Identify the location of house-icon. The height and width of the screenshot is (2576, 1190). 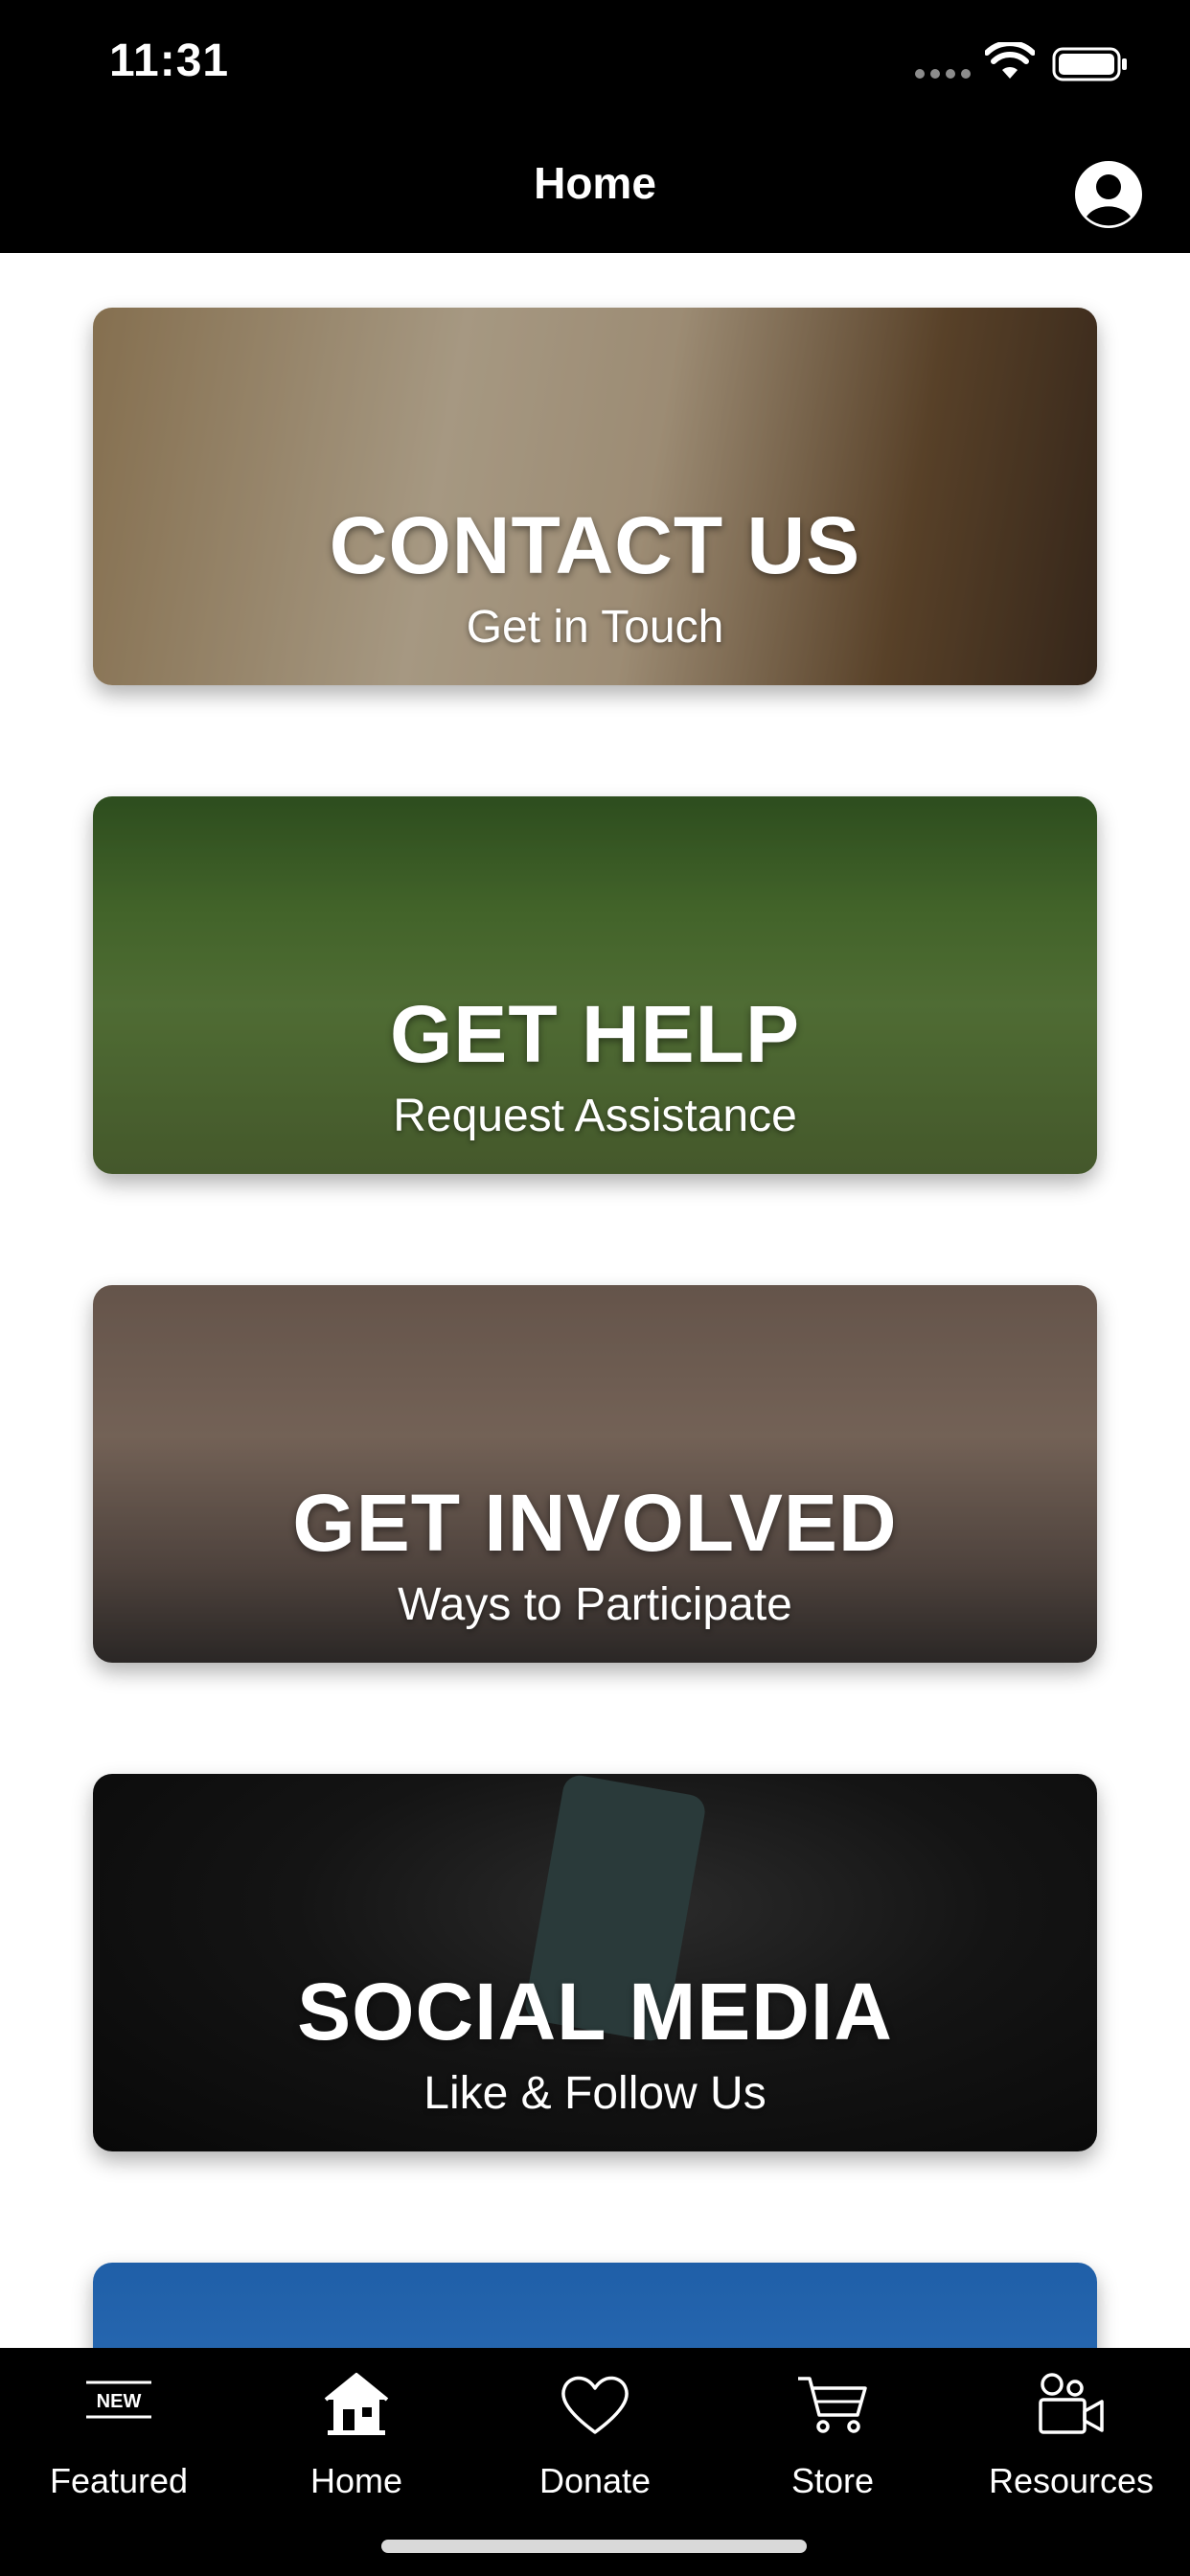
(357, 2404).